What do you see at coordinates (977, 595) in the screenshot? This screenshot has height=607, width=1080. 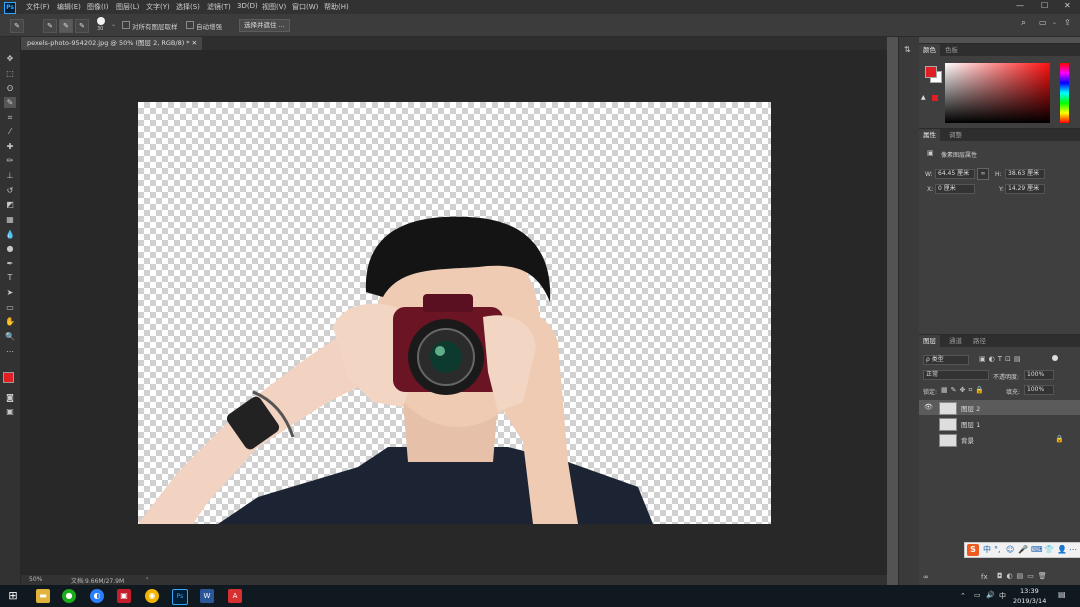 I see `network-icon: ▭` at bounding box center [977, 595].